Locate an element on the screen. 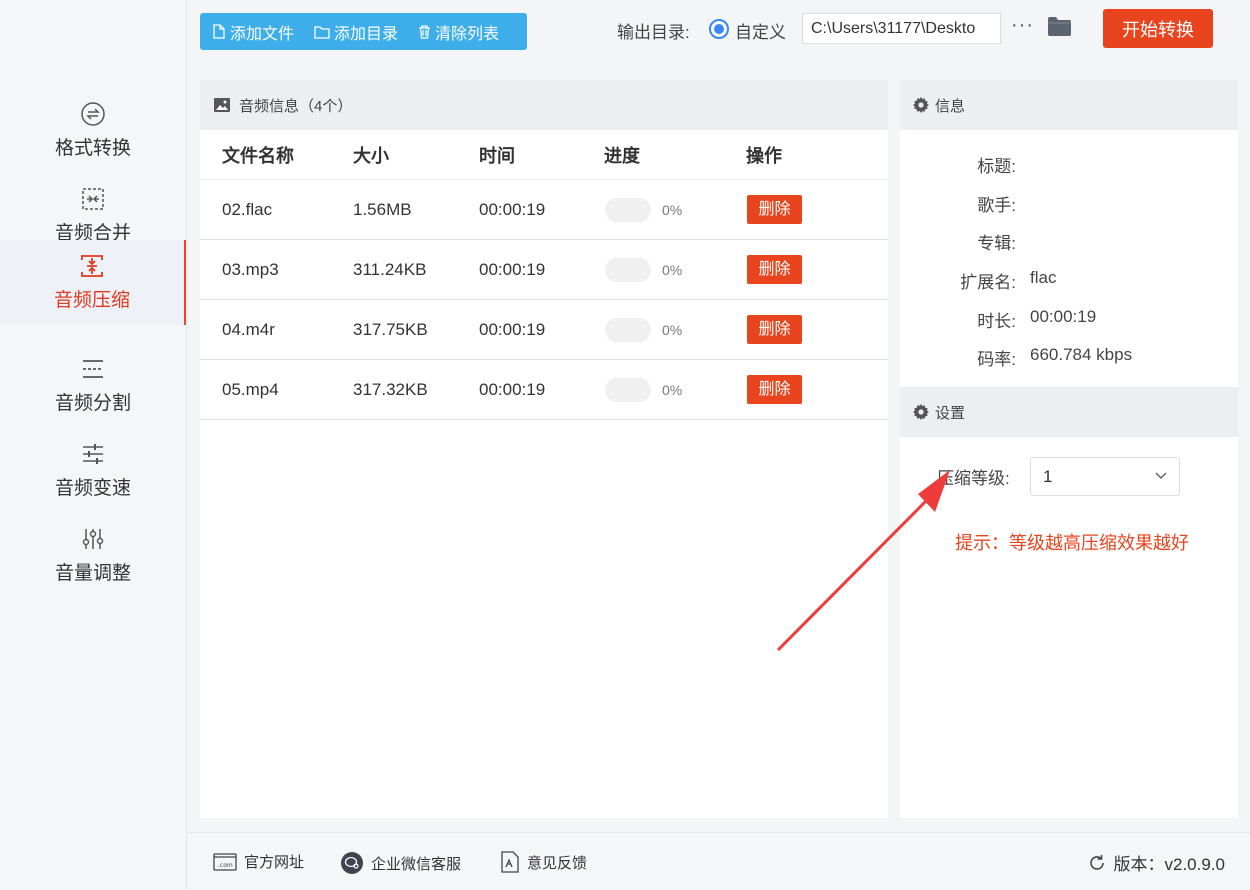  sidebar: 格式转换 音频合并 音频压缩 音频分割 音频变速 音量调整 is located at coordinates (93, 445).